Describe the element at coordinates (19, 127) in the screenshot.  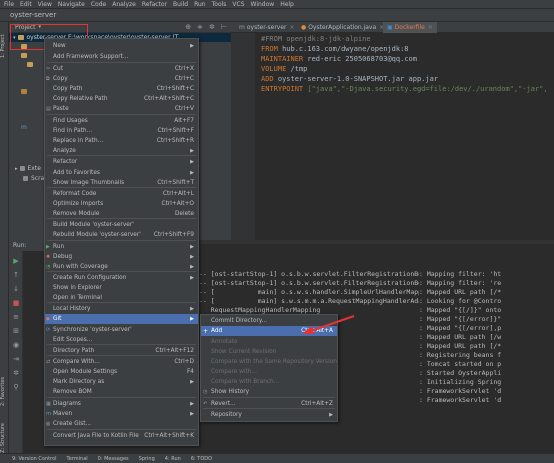
I see `tree-row-pom: m` at that location.